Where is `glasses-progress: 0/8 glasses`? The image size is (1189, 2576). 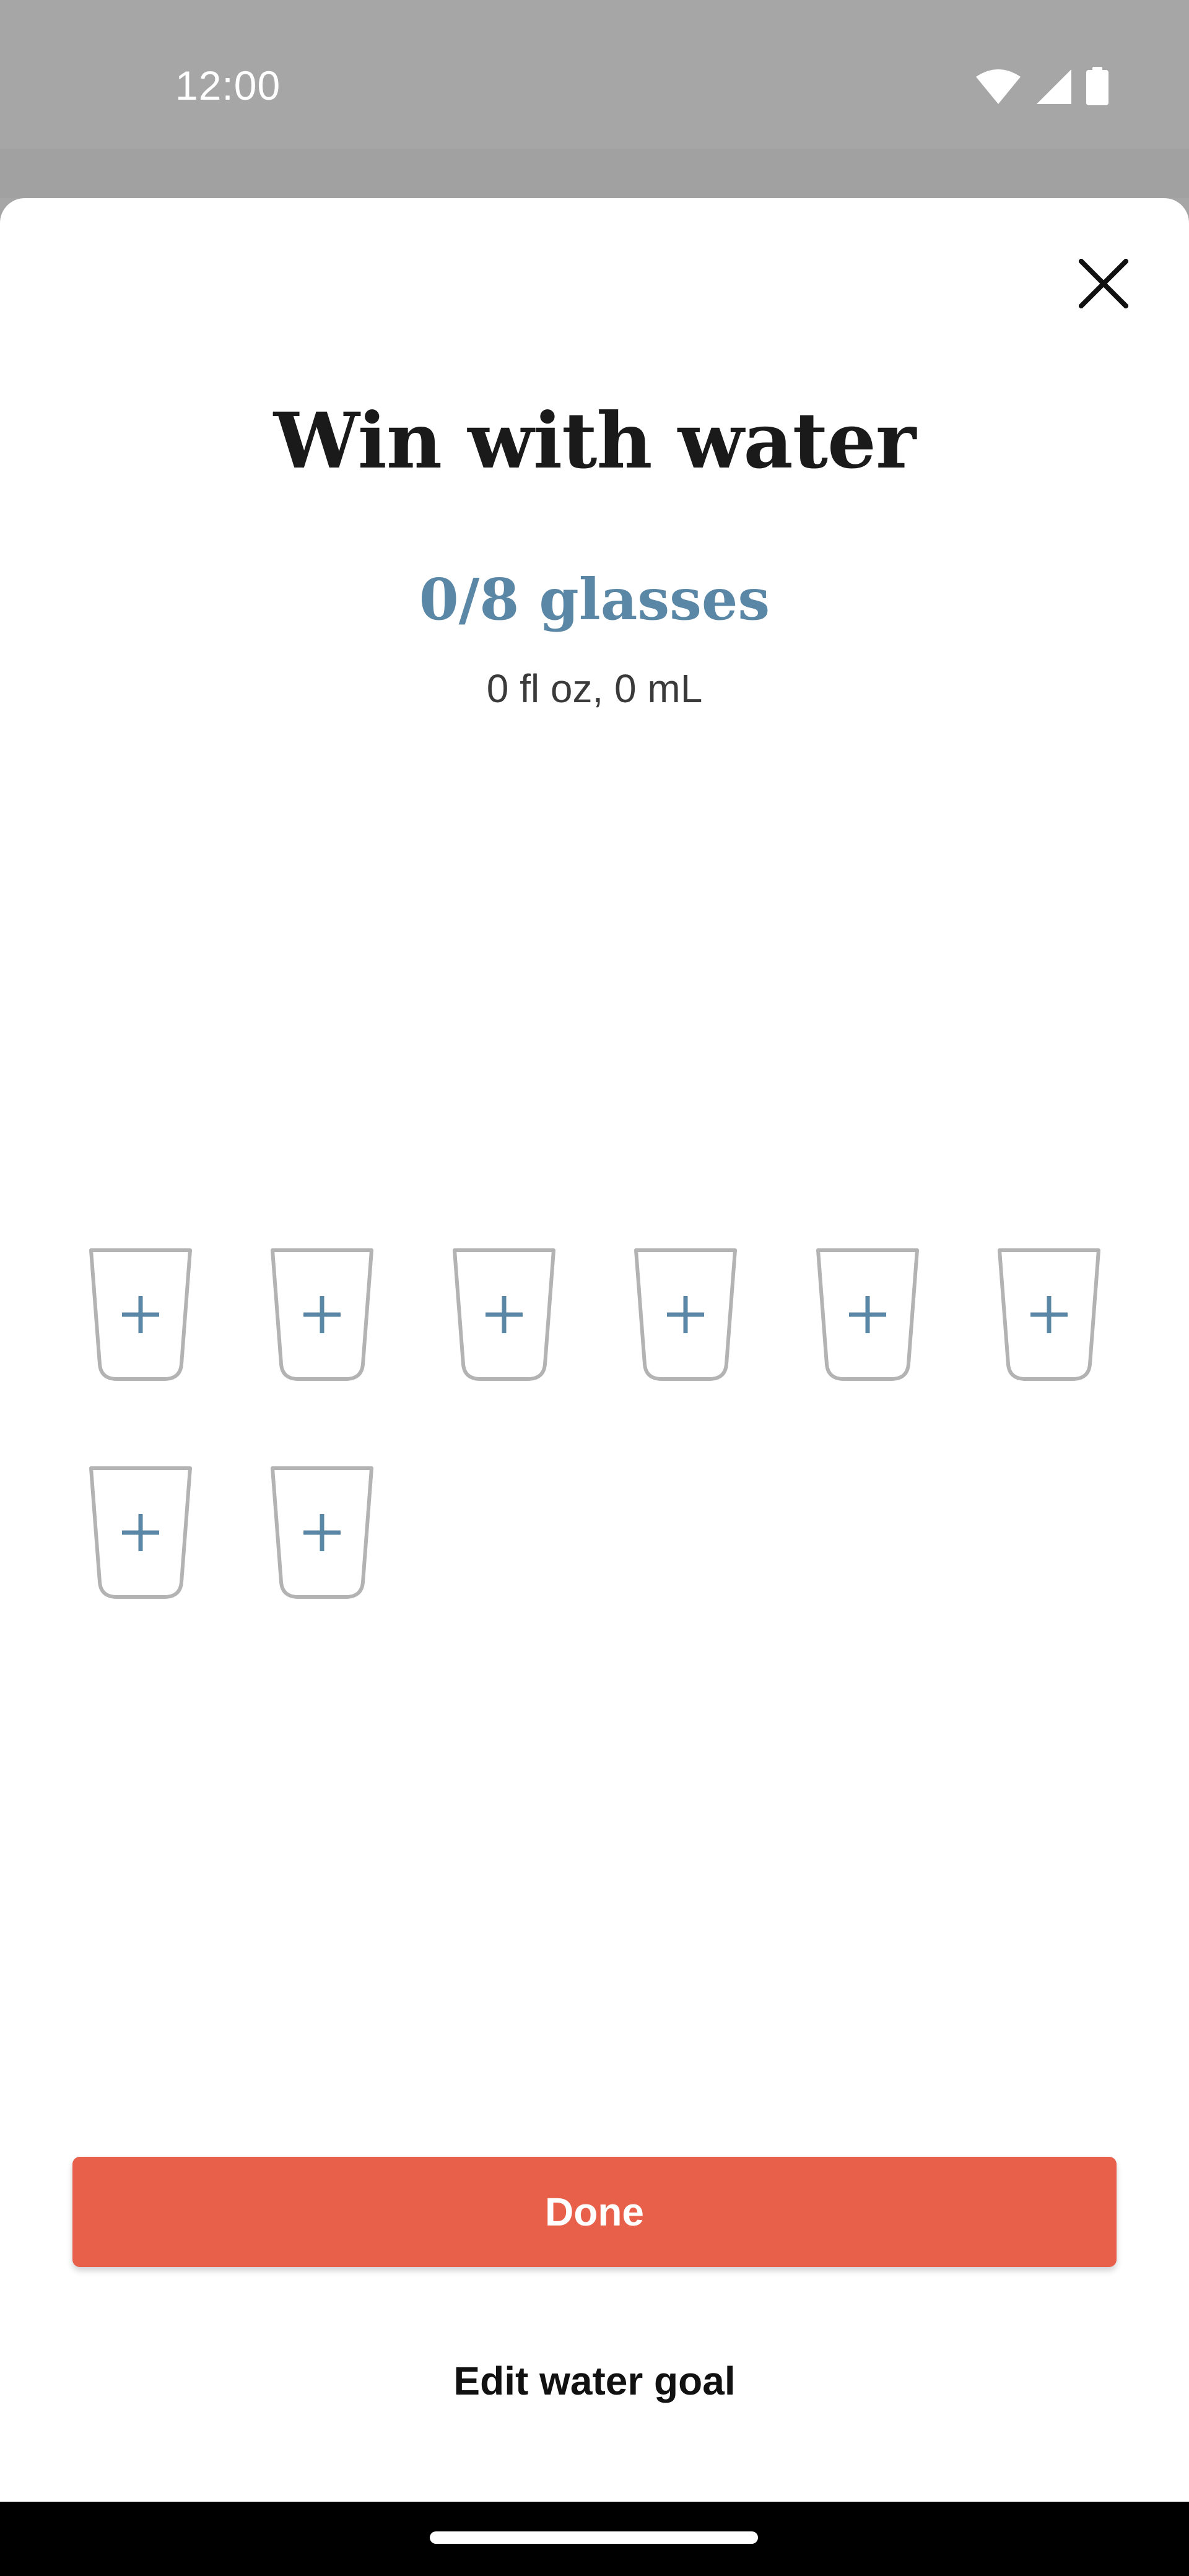 glasses-progress: 0/8 glasses is located at coordinates (594, 599).